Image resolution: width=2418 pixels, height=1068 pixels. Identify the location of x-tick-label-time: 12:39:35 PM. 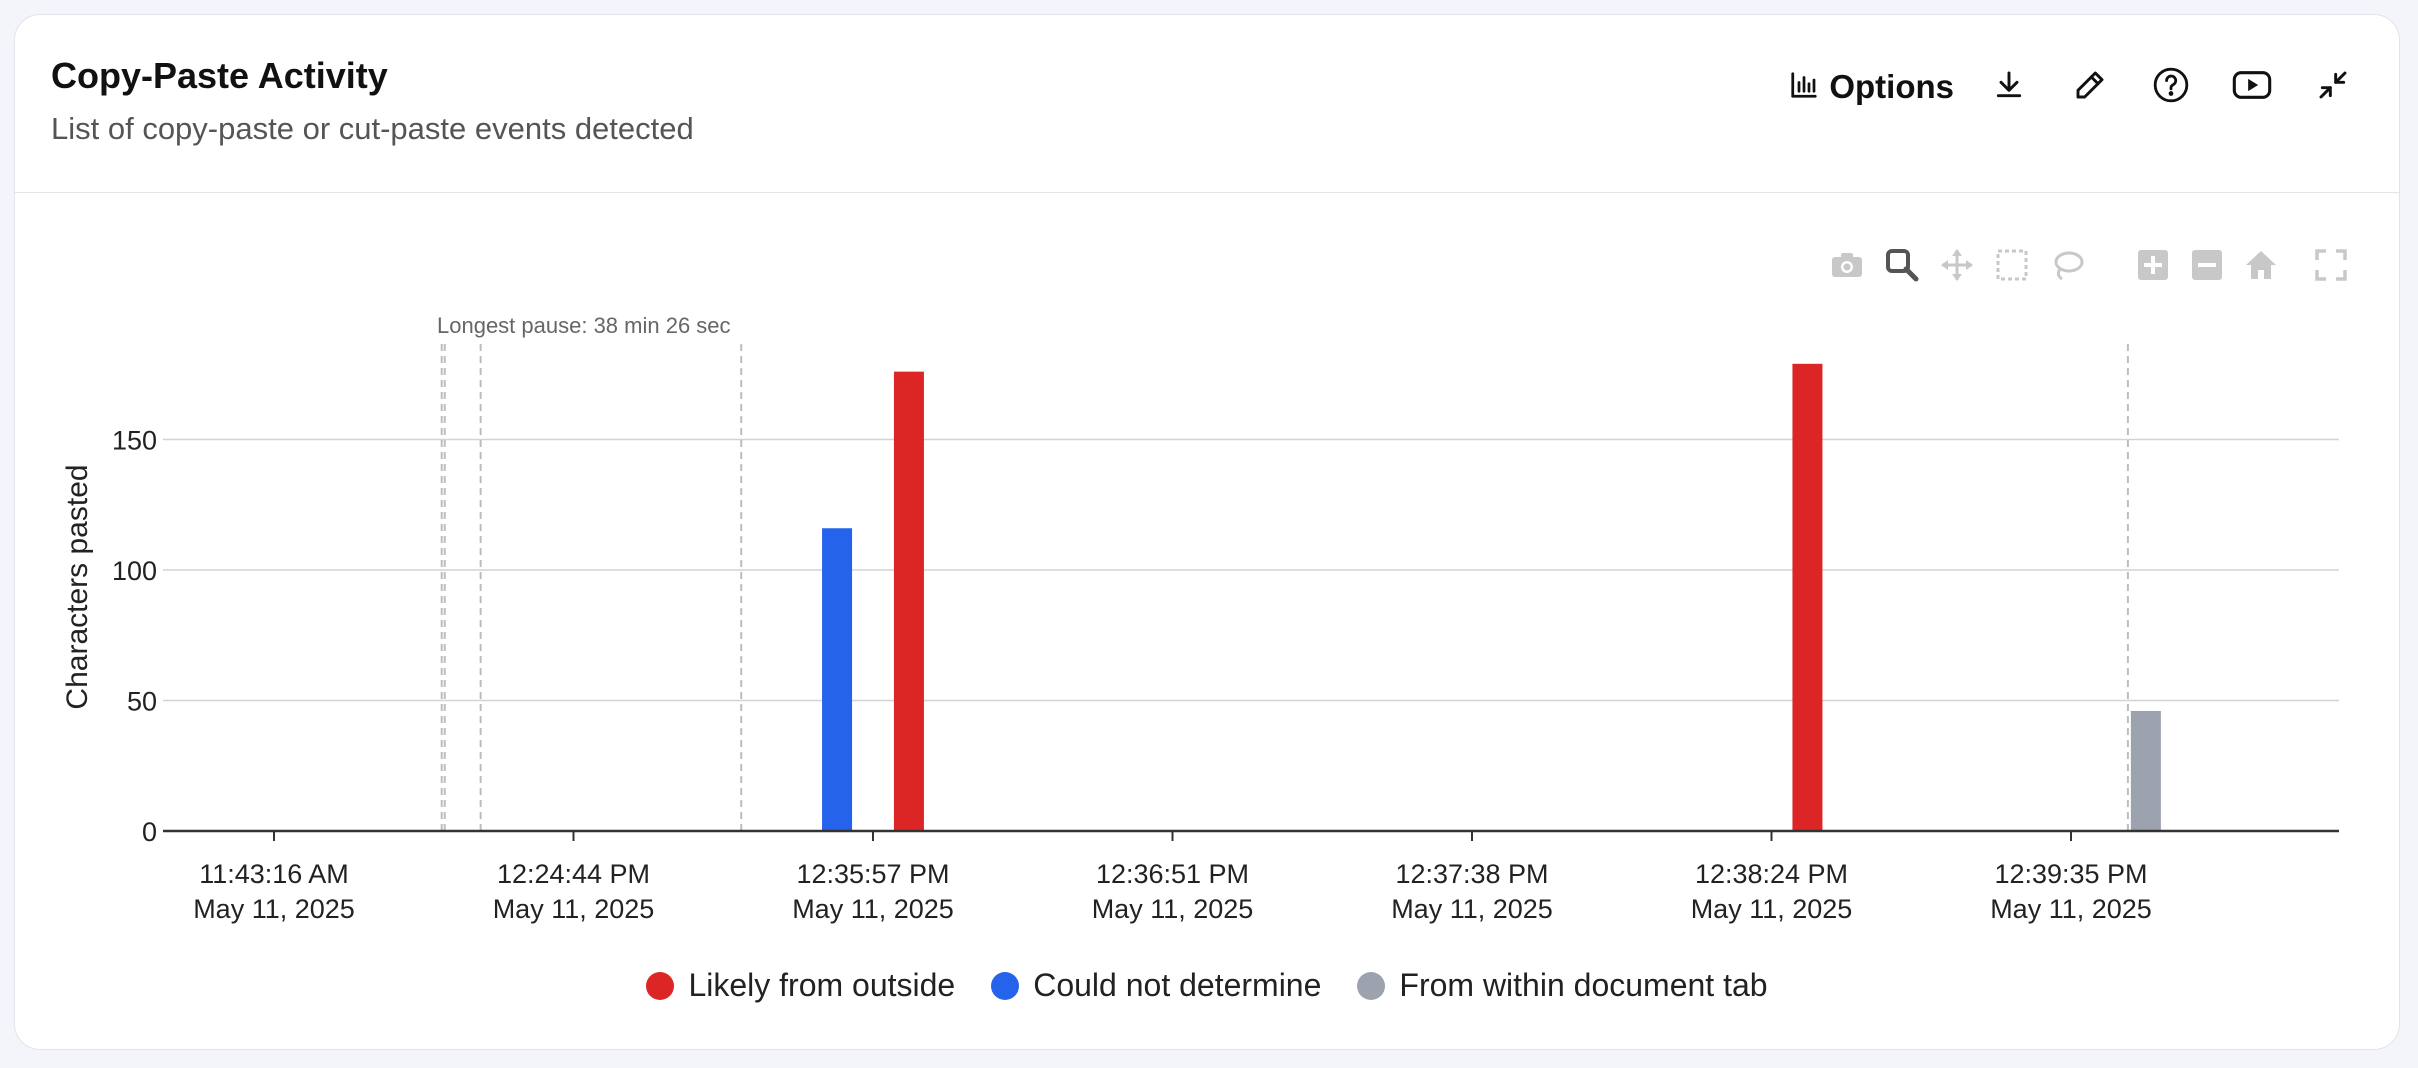
(2070, 874).